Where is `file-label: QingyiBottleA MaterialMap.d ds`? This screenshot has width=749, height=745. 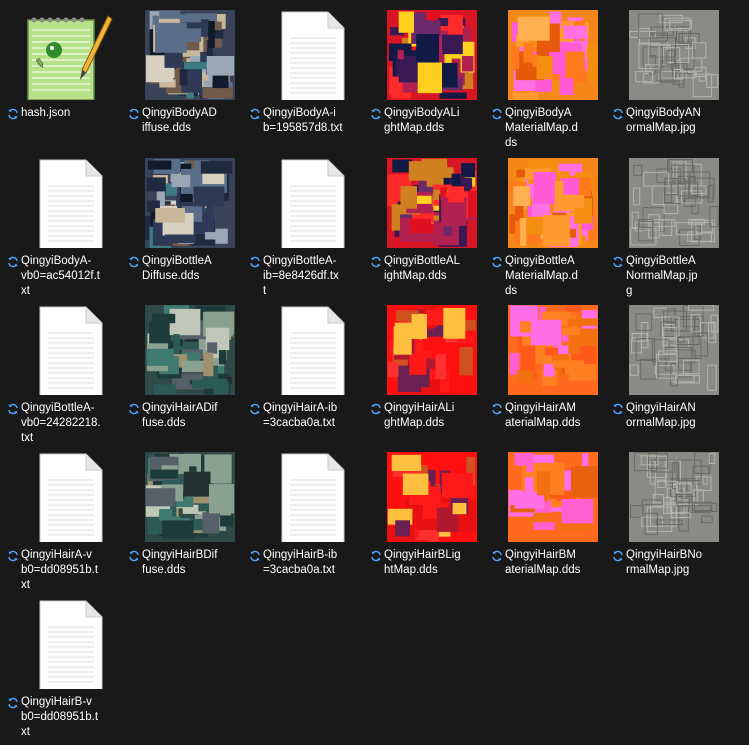
file-label: QingyiBottleA MaterialMap.d ds is located at coordinates (548, 276).